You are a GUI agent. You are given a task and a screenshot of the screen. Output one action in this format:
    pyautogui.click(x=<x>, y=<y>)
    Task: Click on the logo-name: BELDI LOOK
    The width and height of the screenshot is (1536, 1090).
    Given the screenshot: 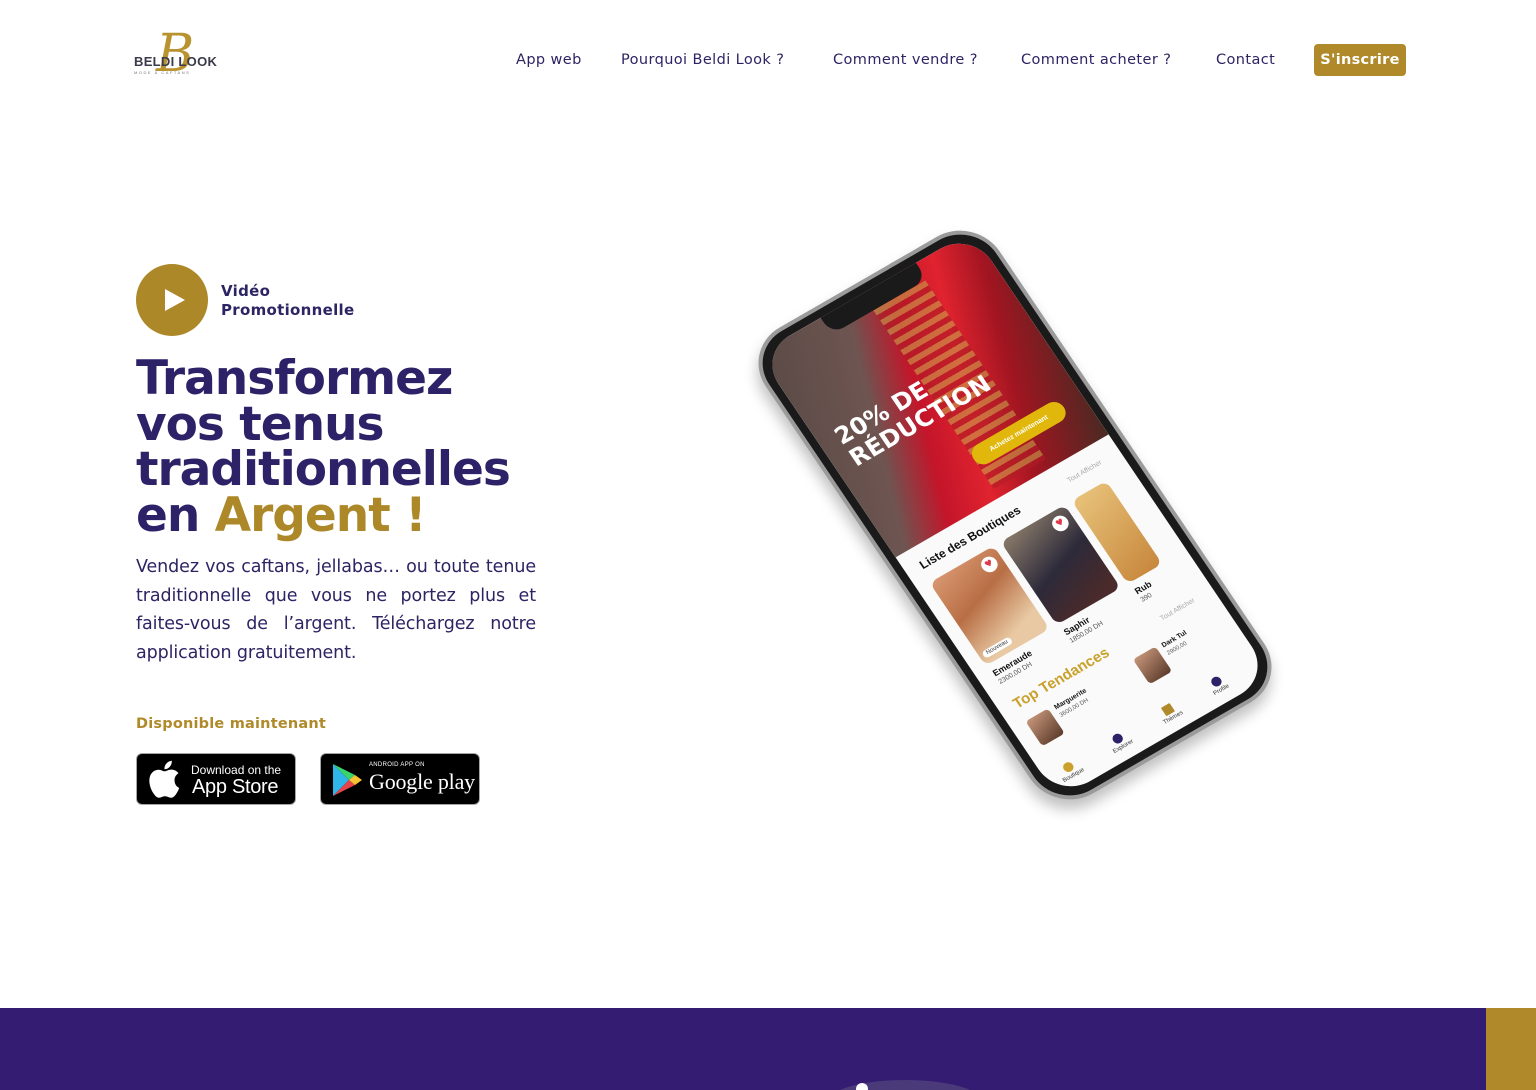 What is the action you would take?
    pyautogui.click(x=176, y=61)
    